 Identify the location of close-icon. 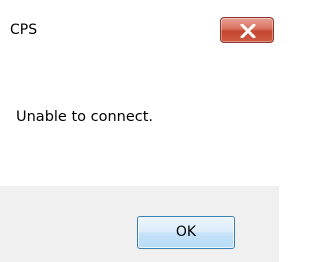
(248, 31).